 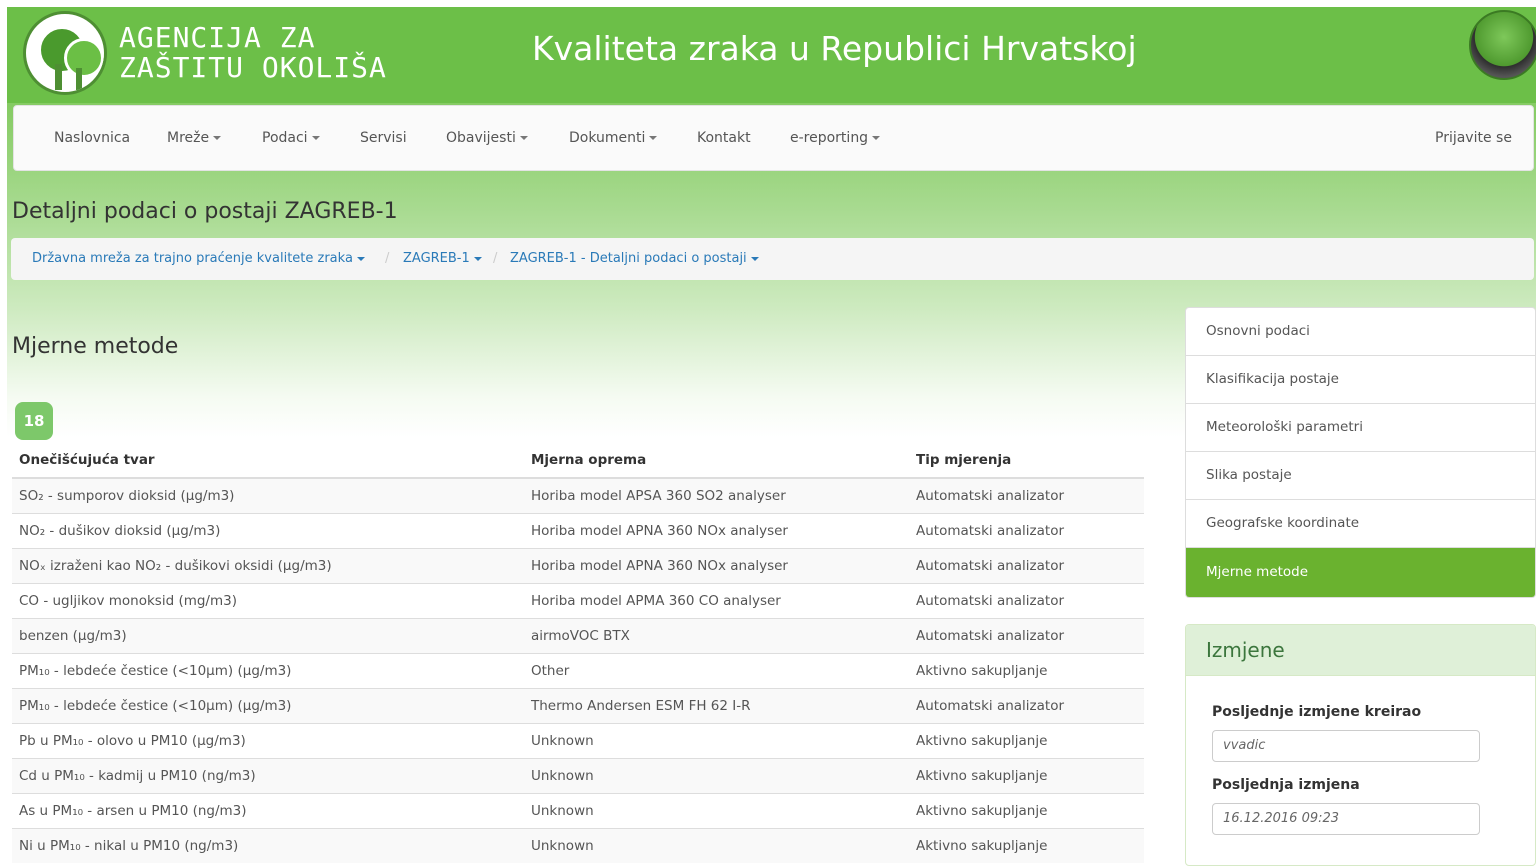 I want to click on cell-pollutant: SO₂ - sumporov dioksid (μg/m3), so click(x=268, y=495).